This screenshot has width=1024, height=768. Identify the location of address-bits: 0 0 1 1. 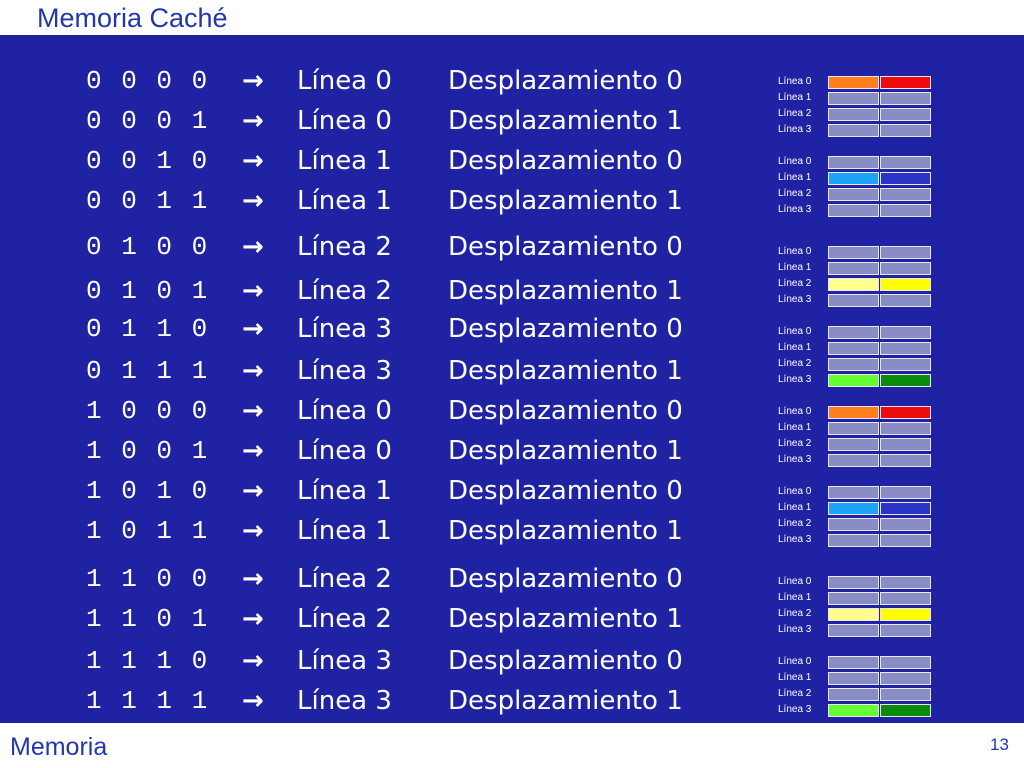
(147, 201).